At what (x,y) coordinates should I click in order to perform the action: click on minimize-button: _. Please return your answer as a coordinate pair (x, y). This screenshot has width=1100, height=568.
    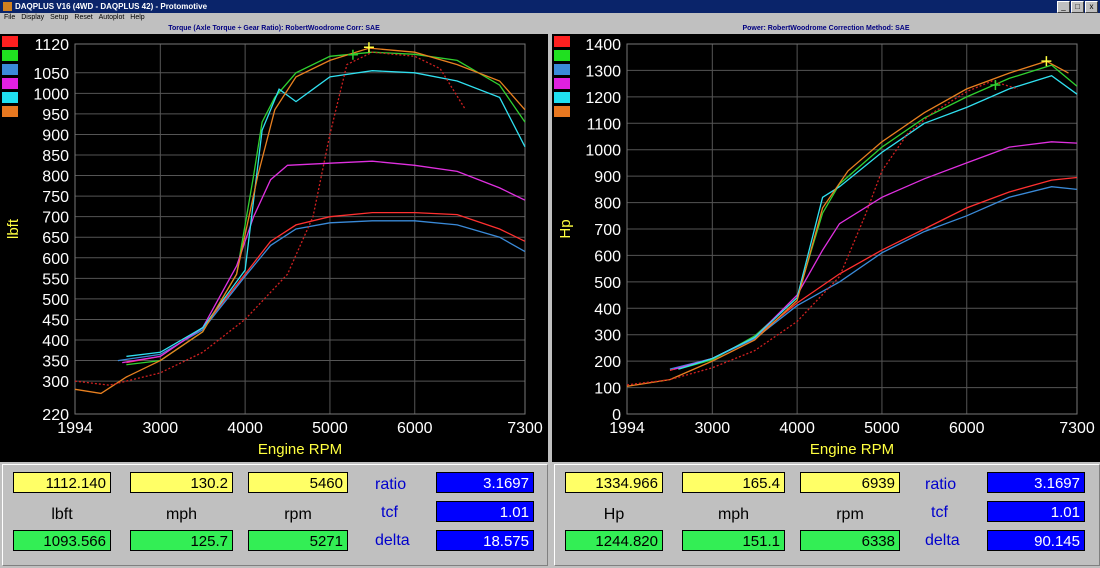
    Looking at the image, I should click on (1063, 7).